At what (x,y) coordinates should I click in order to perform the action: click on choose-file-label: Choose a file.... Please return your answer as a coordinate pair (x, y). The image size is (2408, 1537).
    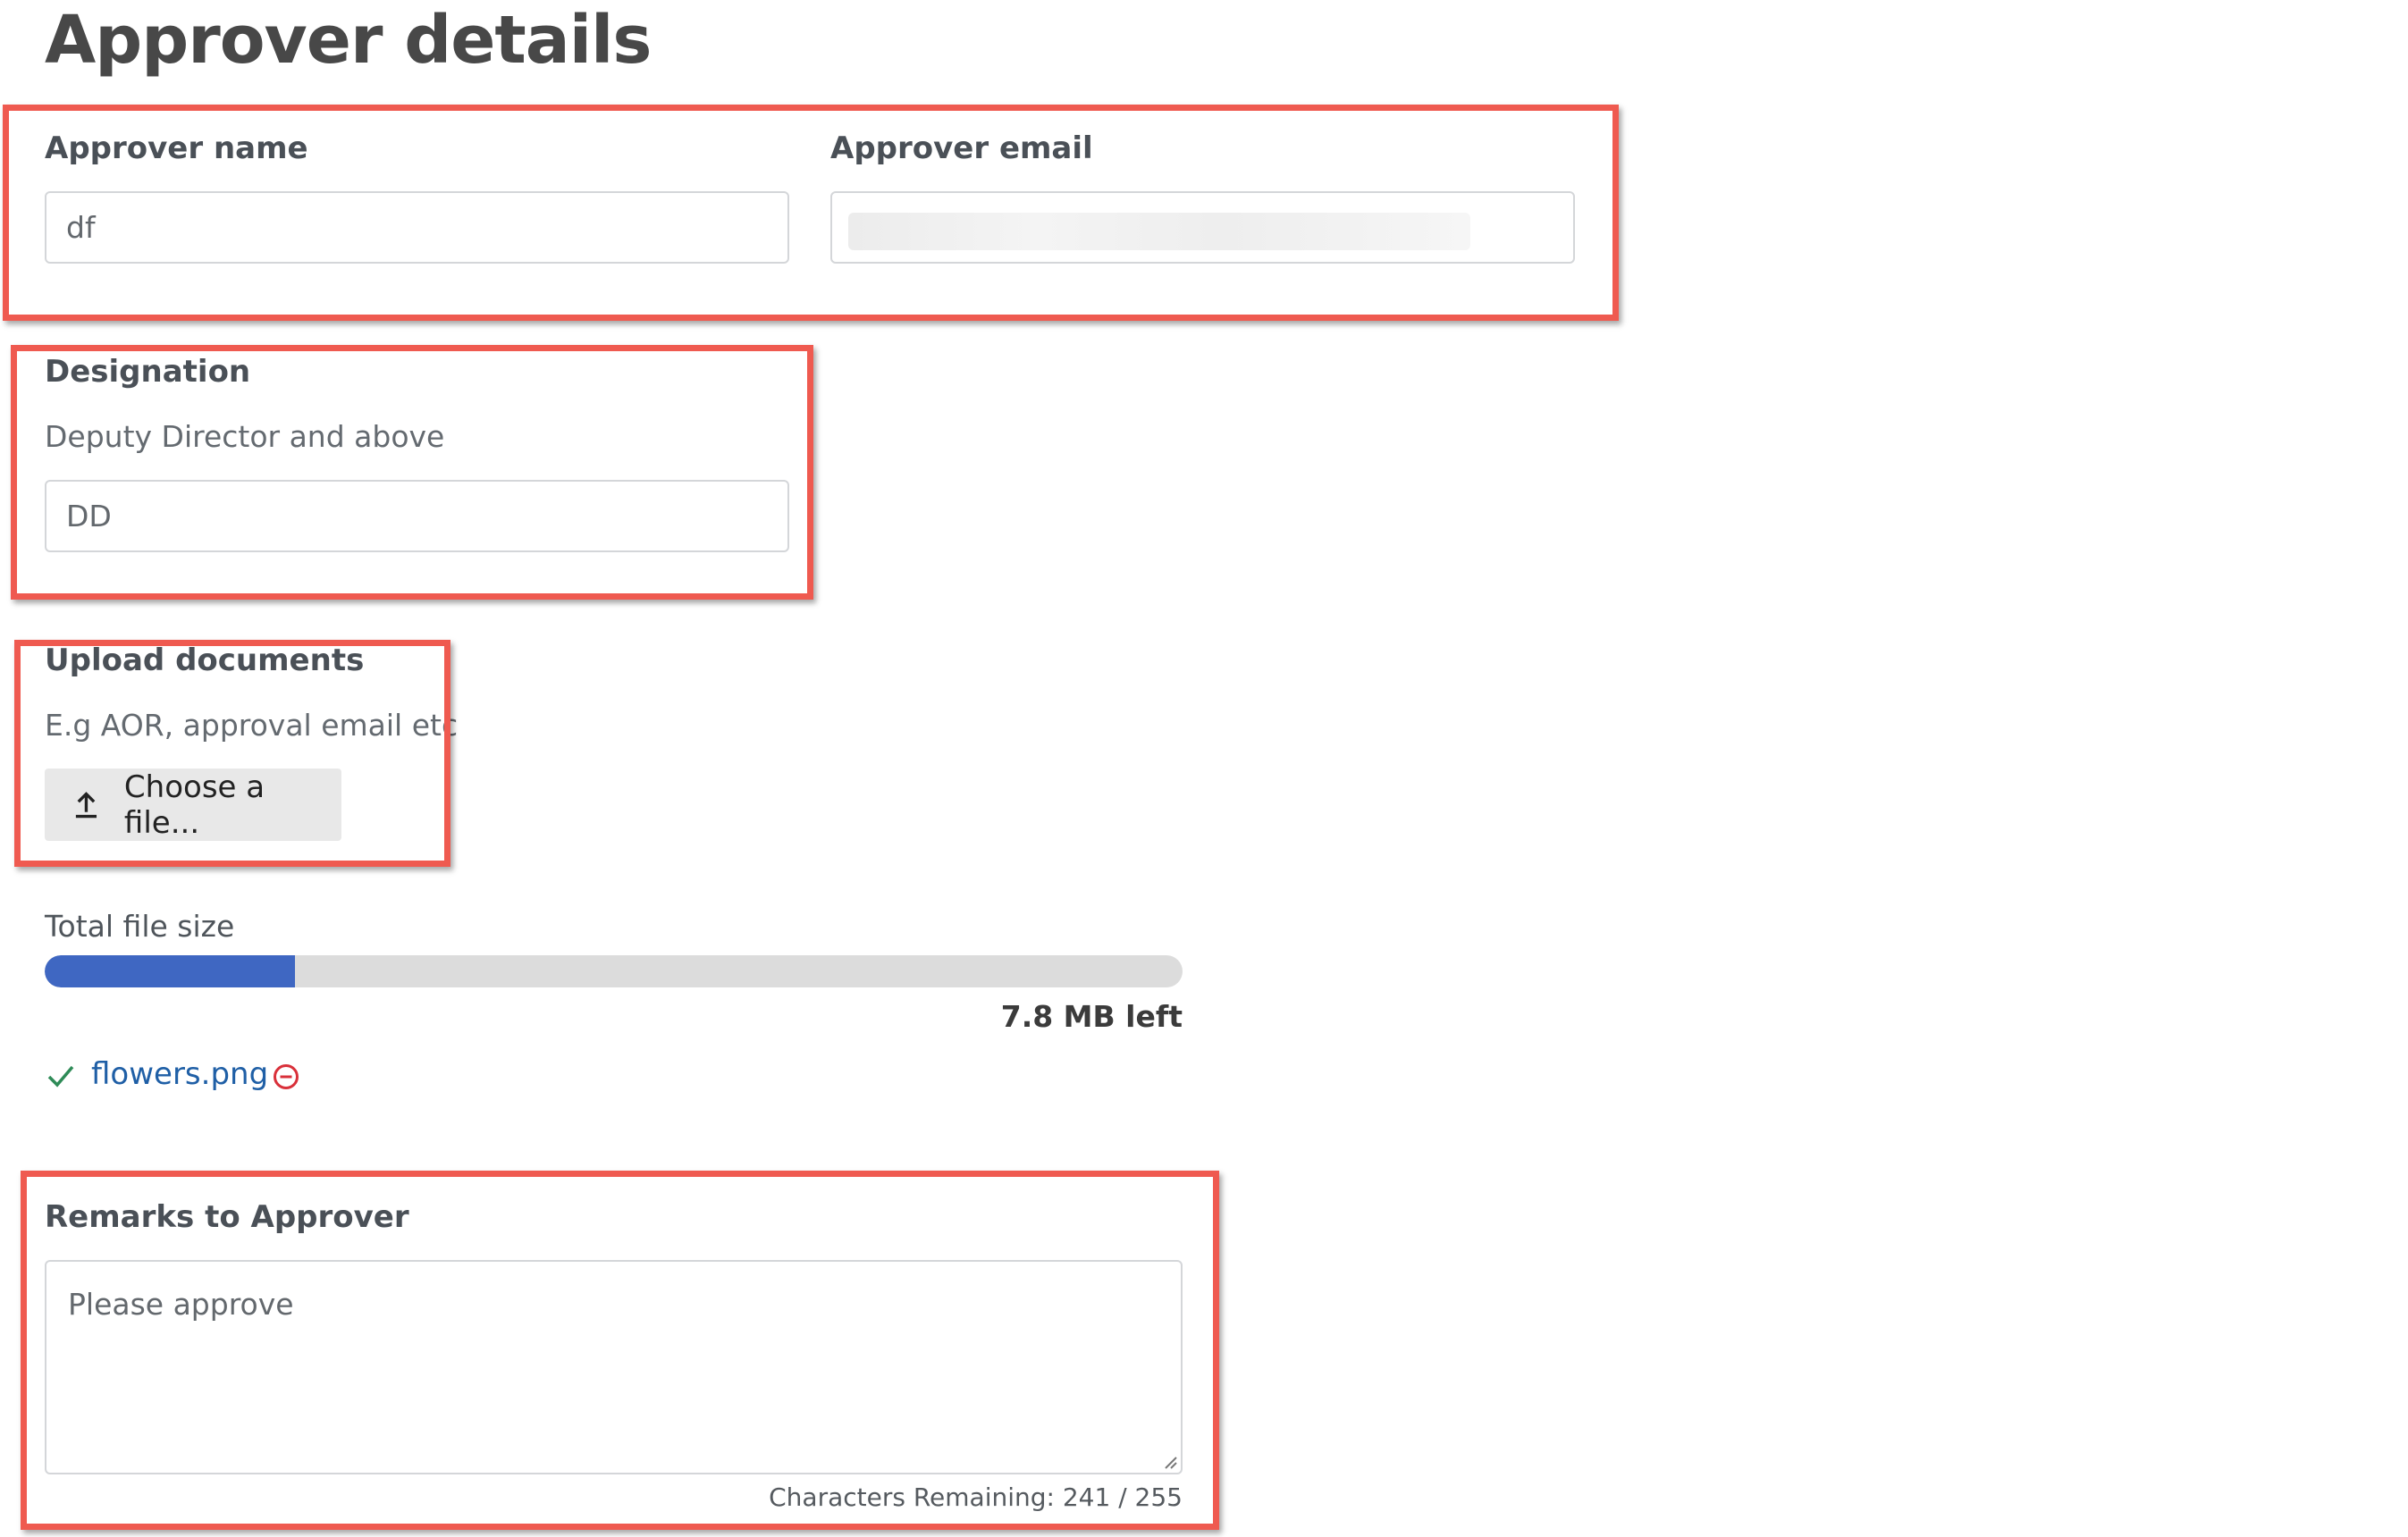
    Looking at the image, I should click on (194, 805).